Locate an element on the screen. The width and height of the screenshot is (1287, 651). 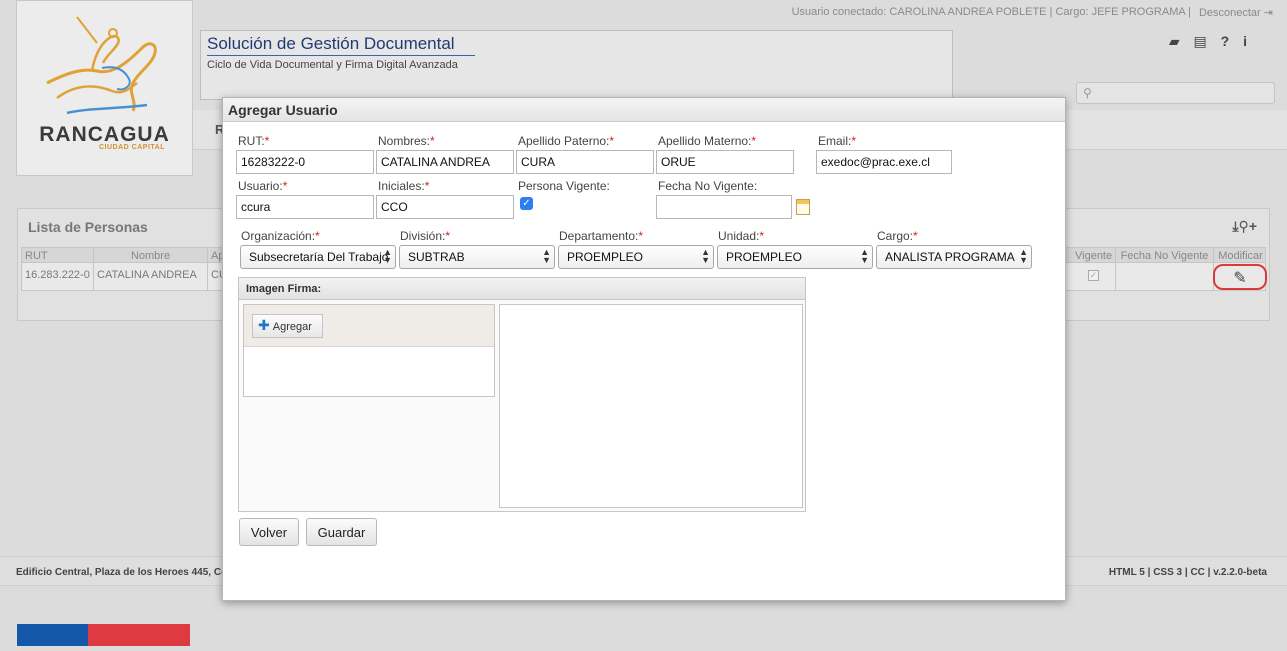
email-label: Email:* is located at coordinates (837, 141).